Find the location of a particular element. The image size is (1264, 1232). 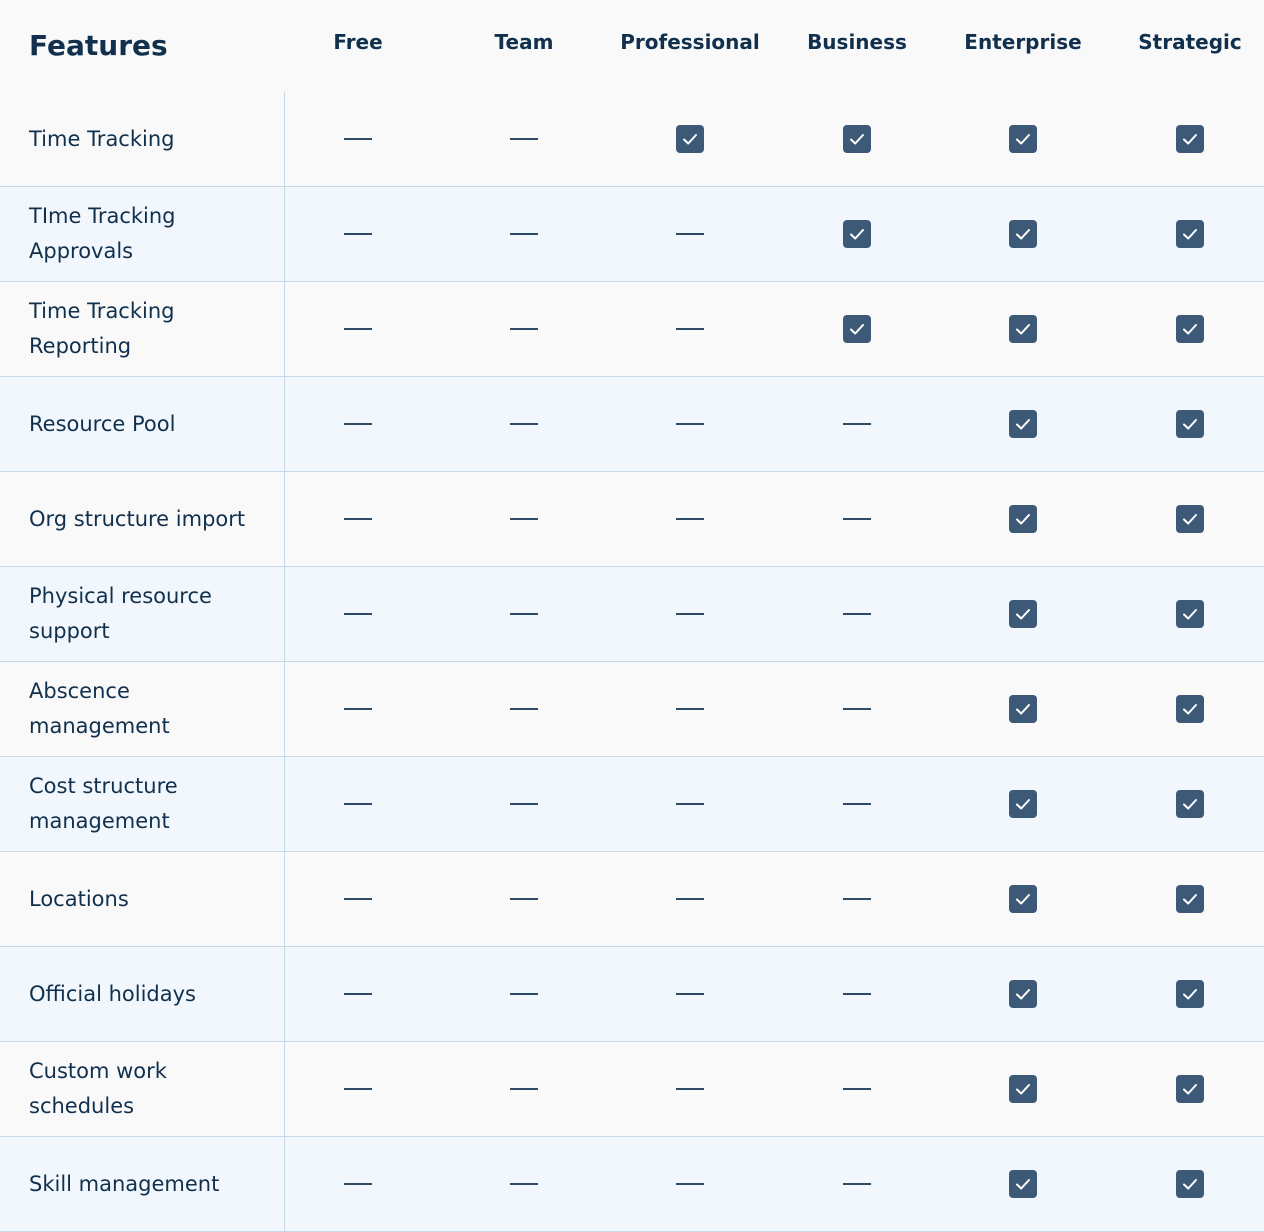

feature-row: Custom work schedules is located at coordinates (632, 1089).